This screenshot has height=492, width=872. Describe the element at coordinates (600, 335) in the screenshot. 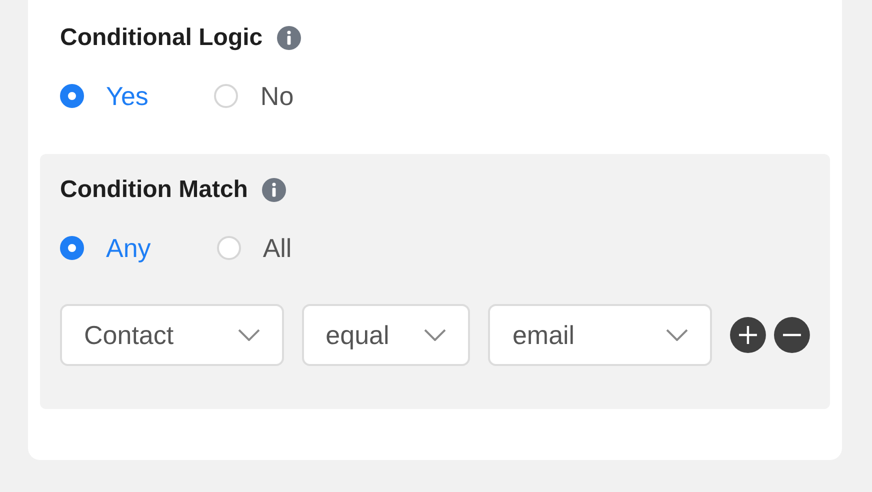

I see `dropdown-field: email` at that location.